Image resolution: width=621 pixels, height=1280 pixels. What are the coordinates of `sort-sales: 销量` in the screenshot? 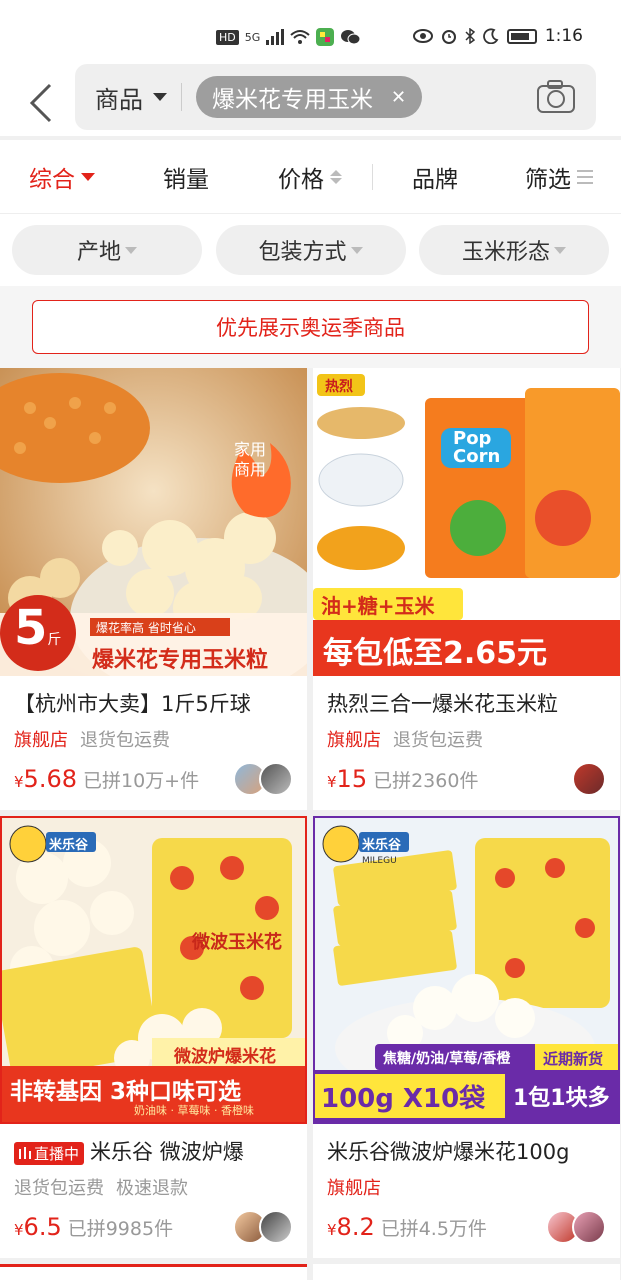 It's located at (186, 177).